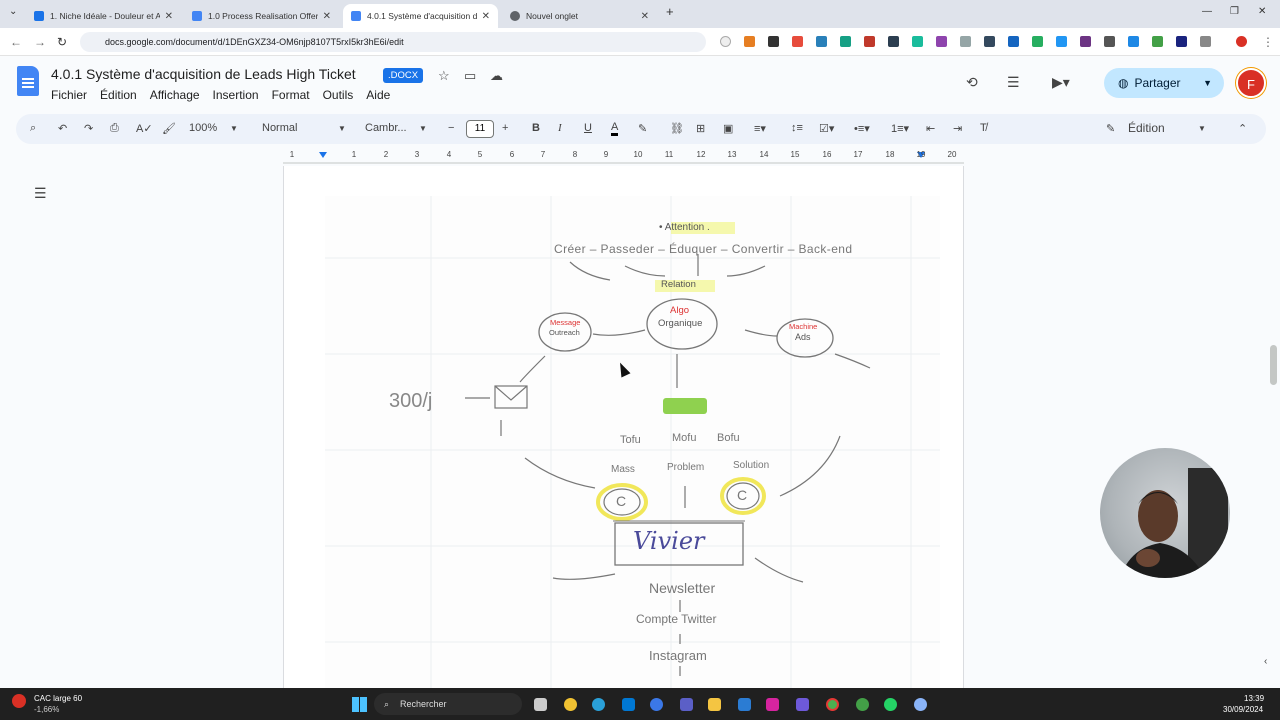 The height and width of the screenshot is (720, 1280). Describe the element at coordinates (1254, 698) in the screenshot. I see `clock-time: 13:39` at that location.